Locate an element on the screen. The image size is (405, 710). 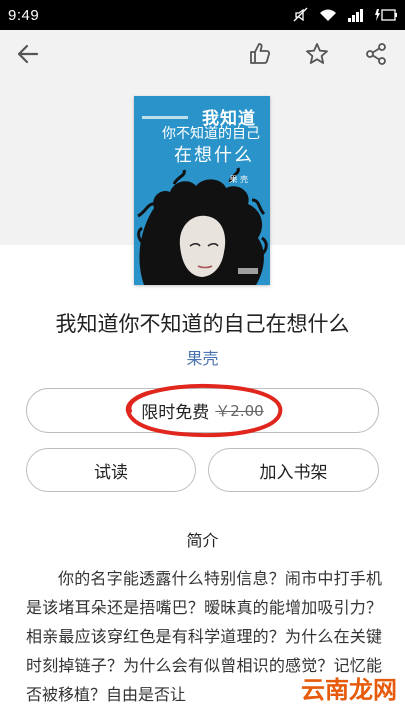
status-bar: 9:49 is located at coordinates (202, 15).